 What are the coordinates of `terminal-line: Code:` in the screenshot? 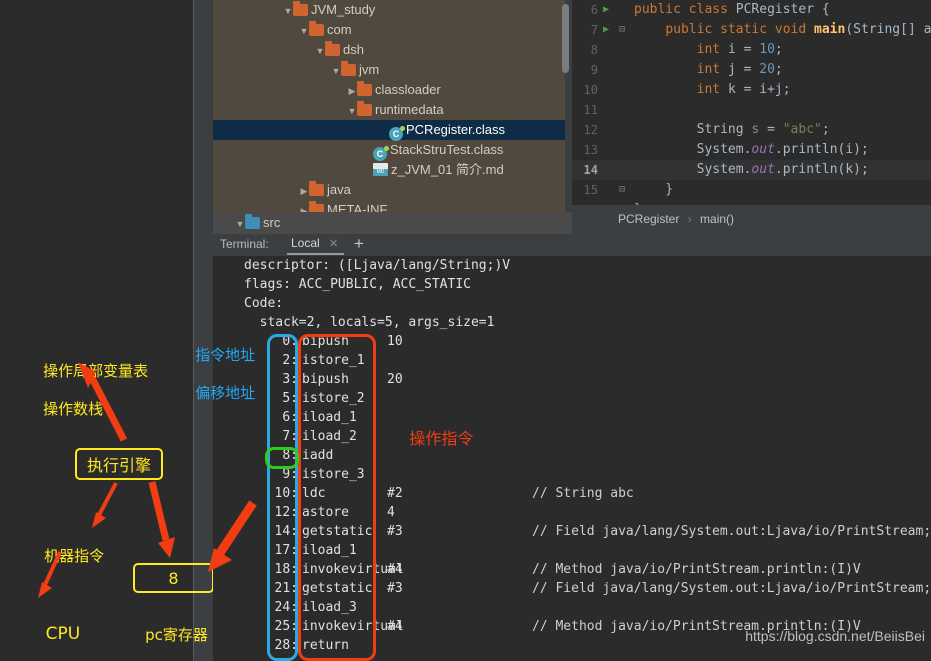 It's located at (264, 303).